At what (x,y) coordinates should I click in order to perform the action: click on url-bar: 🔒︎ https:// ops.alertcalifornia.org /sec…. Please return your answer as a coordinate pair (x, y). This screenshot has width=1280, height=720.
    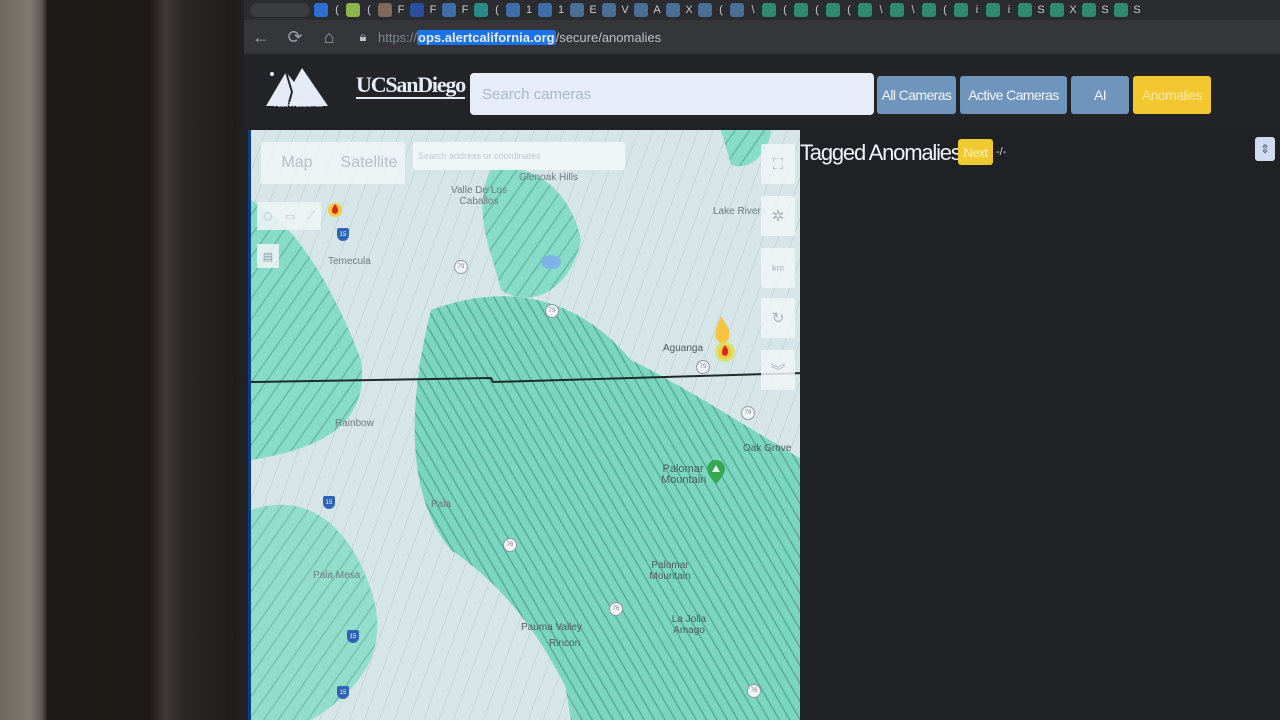
    Looking at the image, I should click on (816, 37).